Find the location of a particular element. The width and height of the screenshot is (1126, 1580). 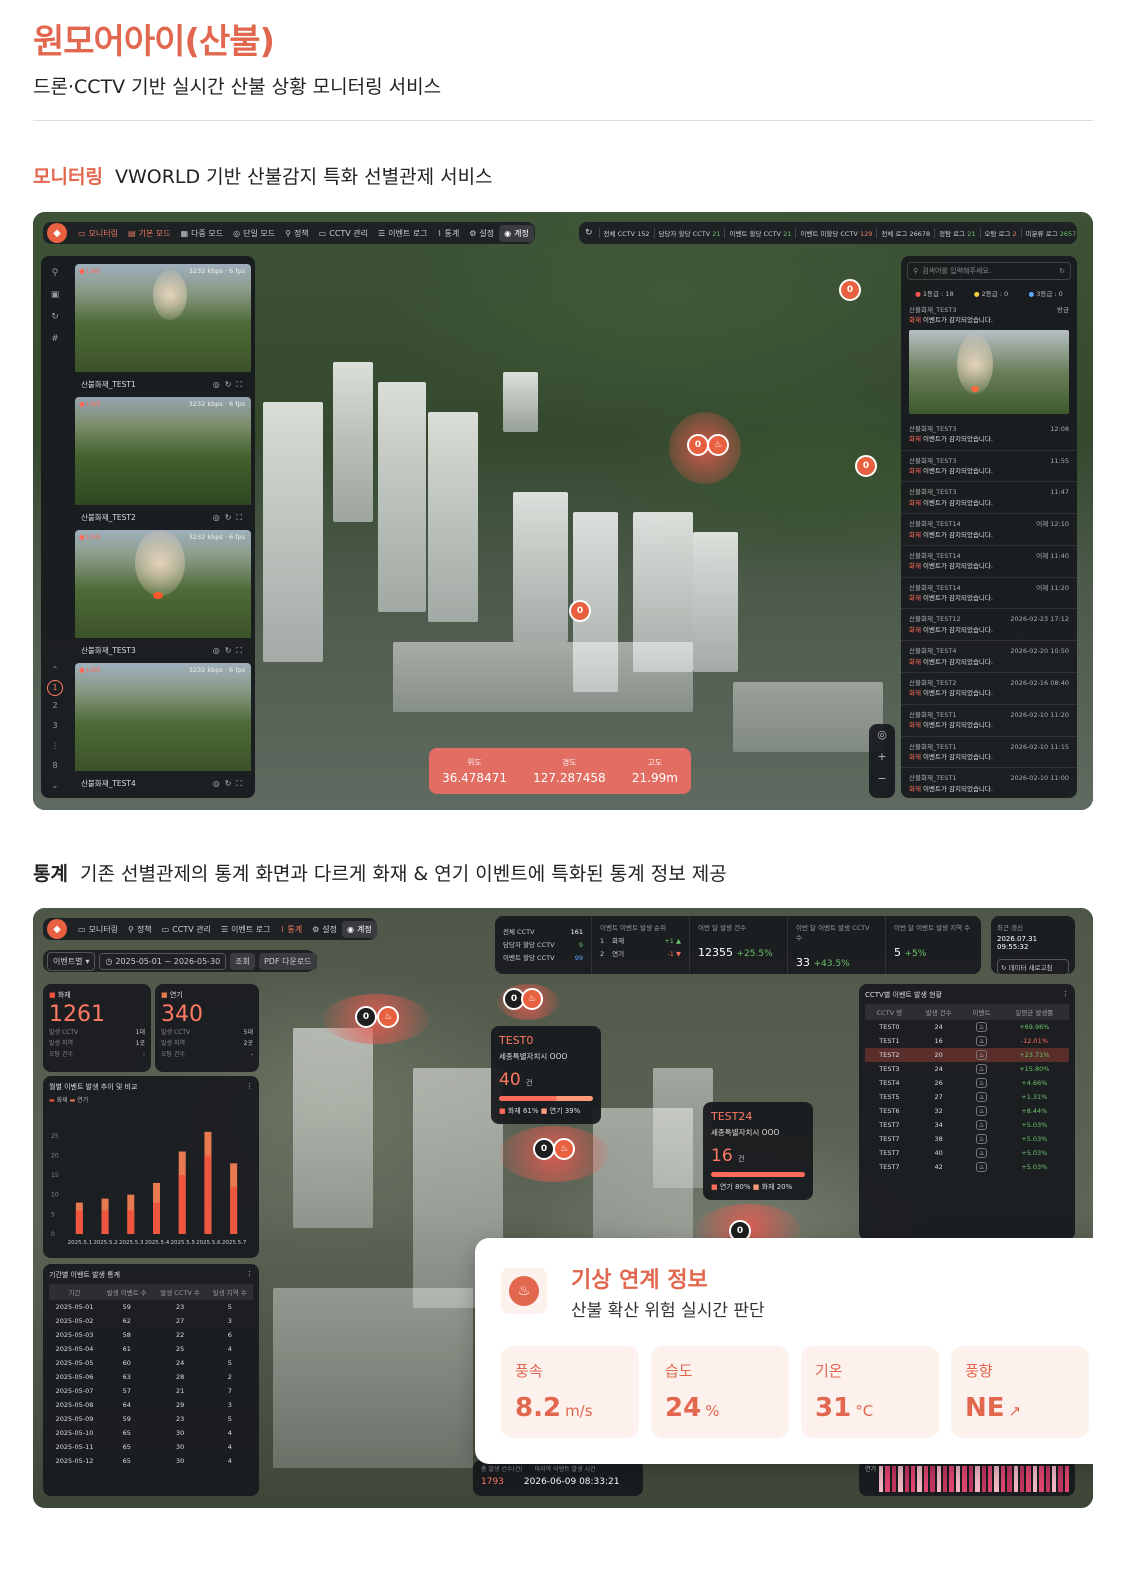

table-row: 2025-05-12 65 30 4 is located at coordinates (151, 1461).